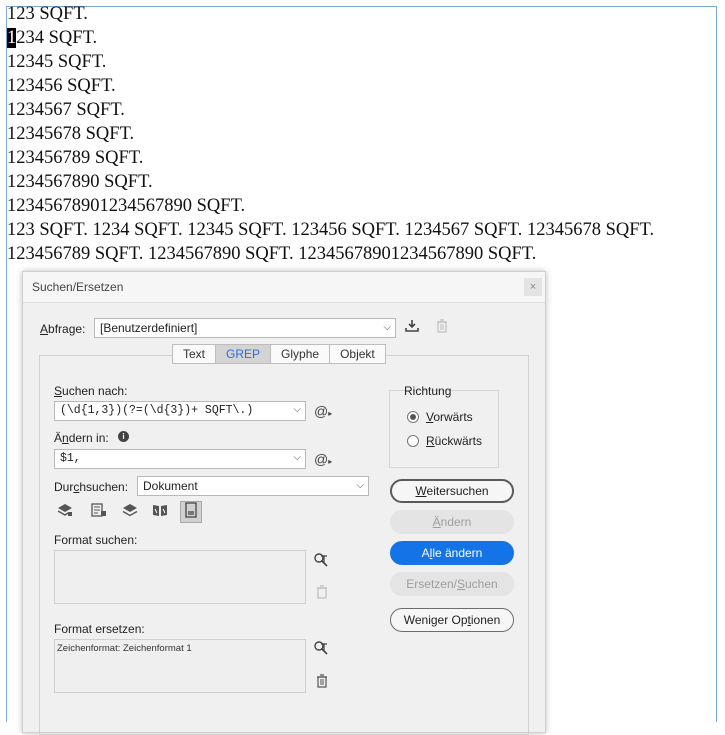  What do you see at coordinates (194, 354) in the screenshot?
I see `tab-text: Text` at bounding box center [194, 354].